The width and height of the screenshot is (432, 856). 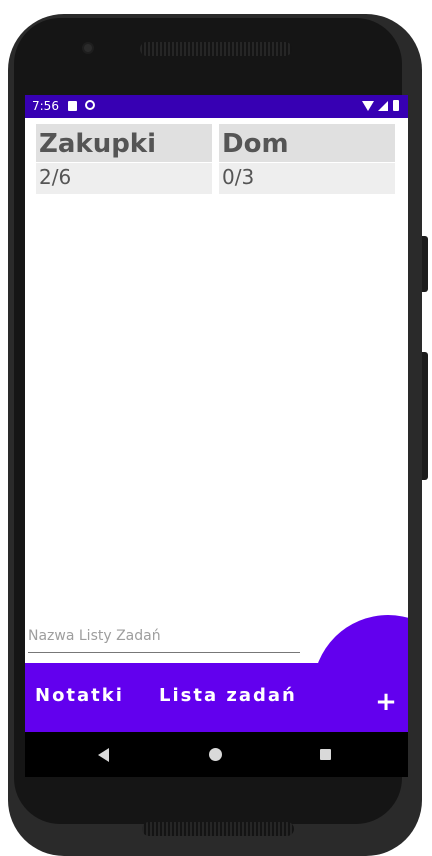 What do you see at coordinates (216, 49) in the screenshot?
I see `earpiece-speaker` at bounding box center [216, 49].